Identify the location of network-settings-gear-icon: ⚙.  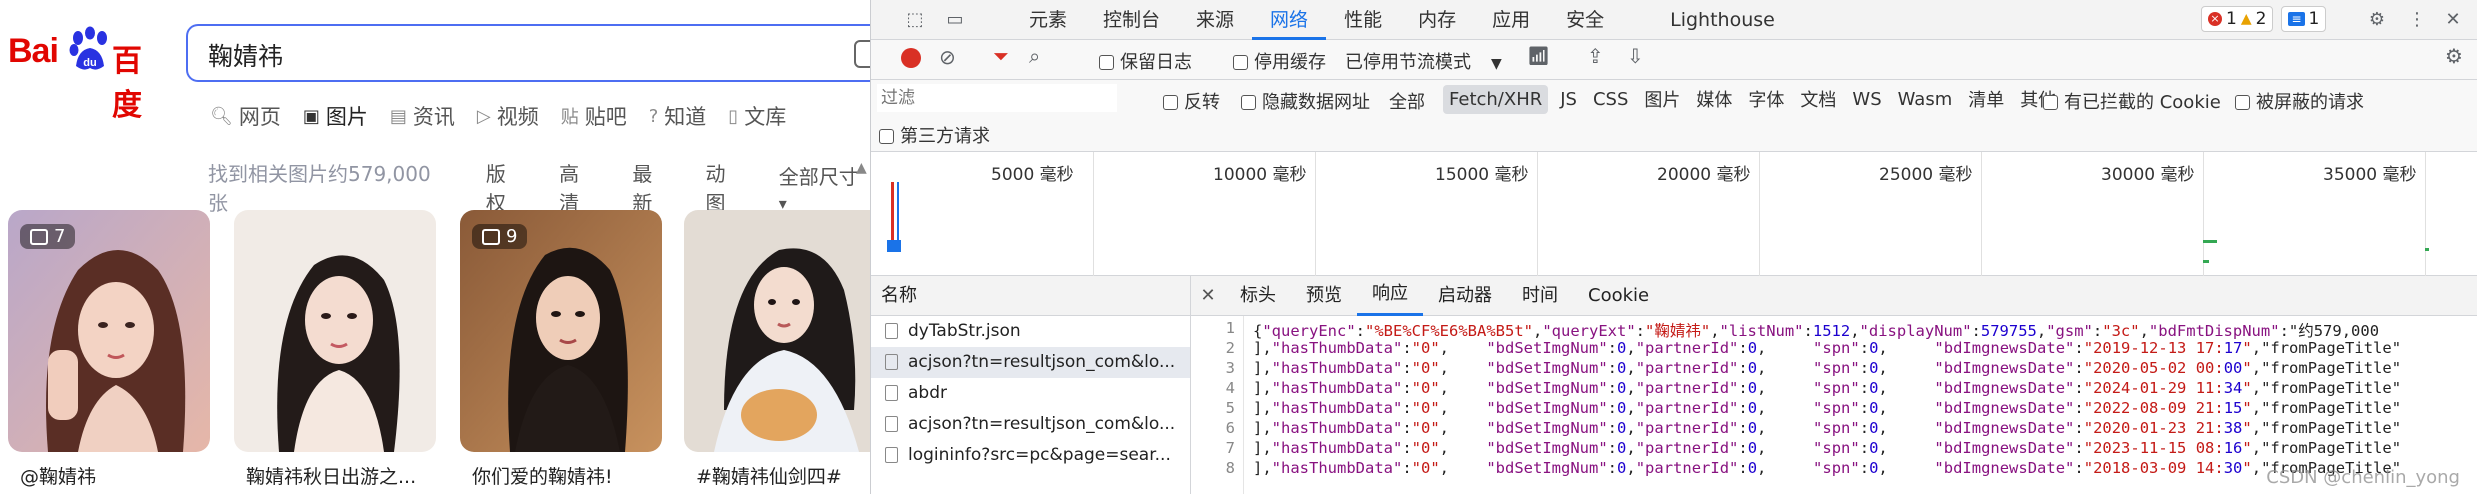
(2454, 56).